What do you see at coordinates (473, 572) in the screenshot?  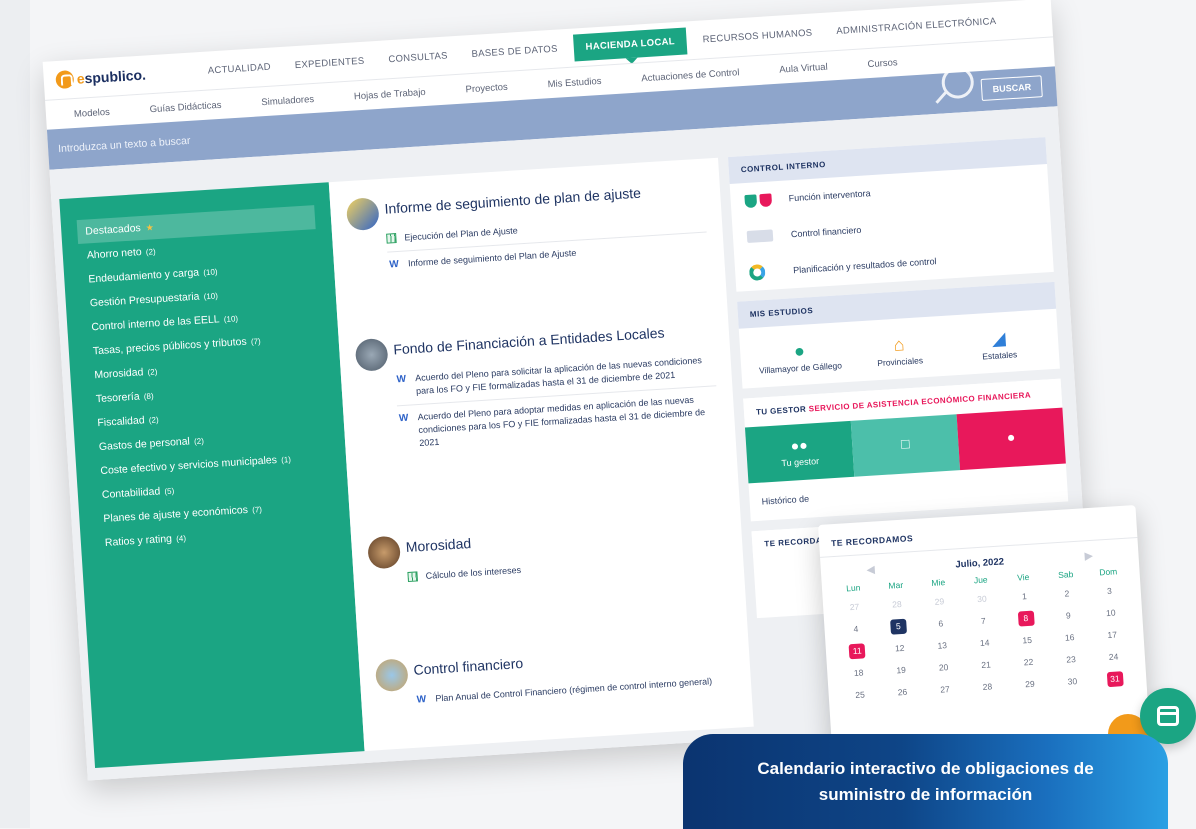 I see `document-title: Cálculo de los intereses` at bounding box center [473, 572].